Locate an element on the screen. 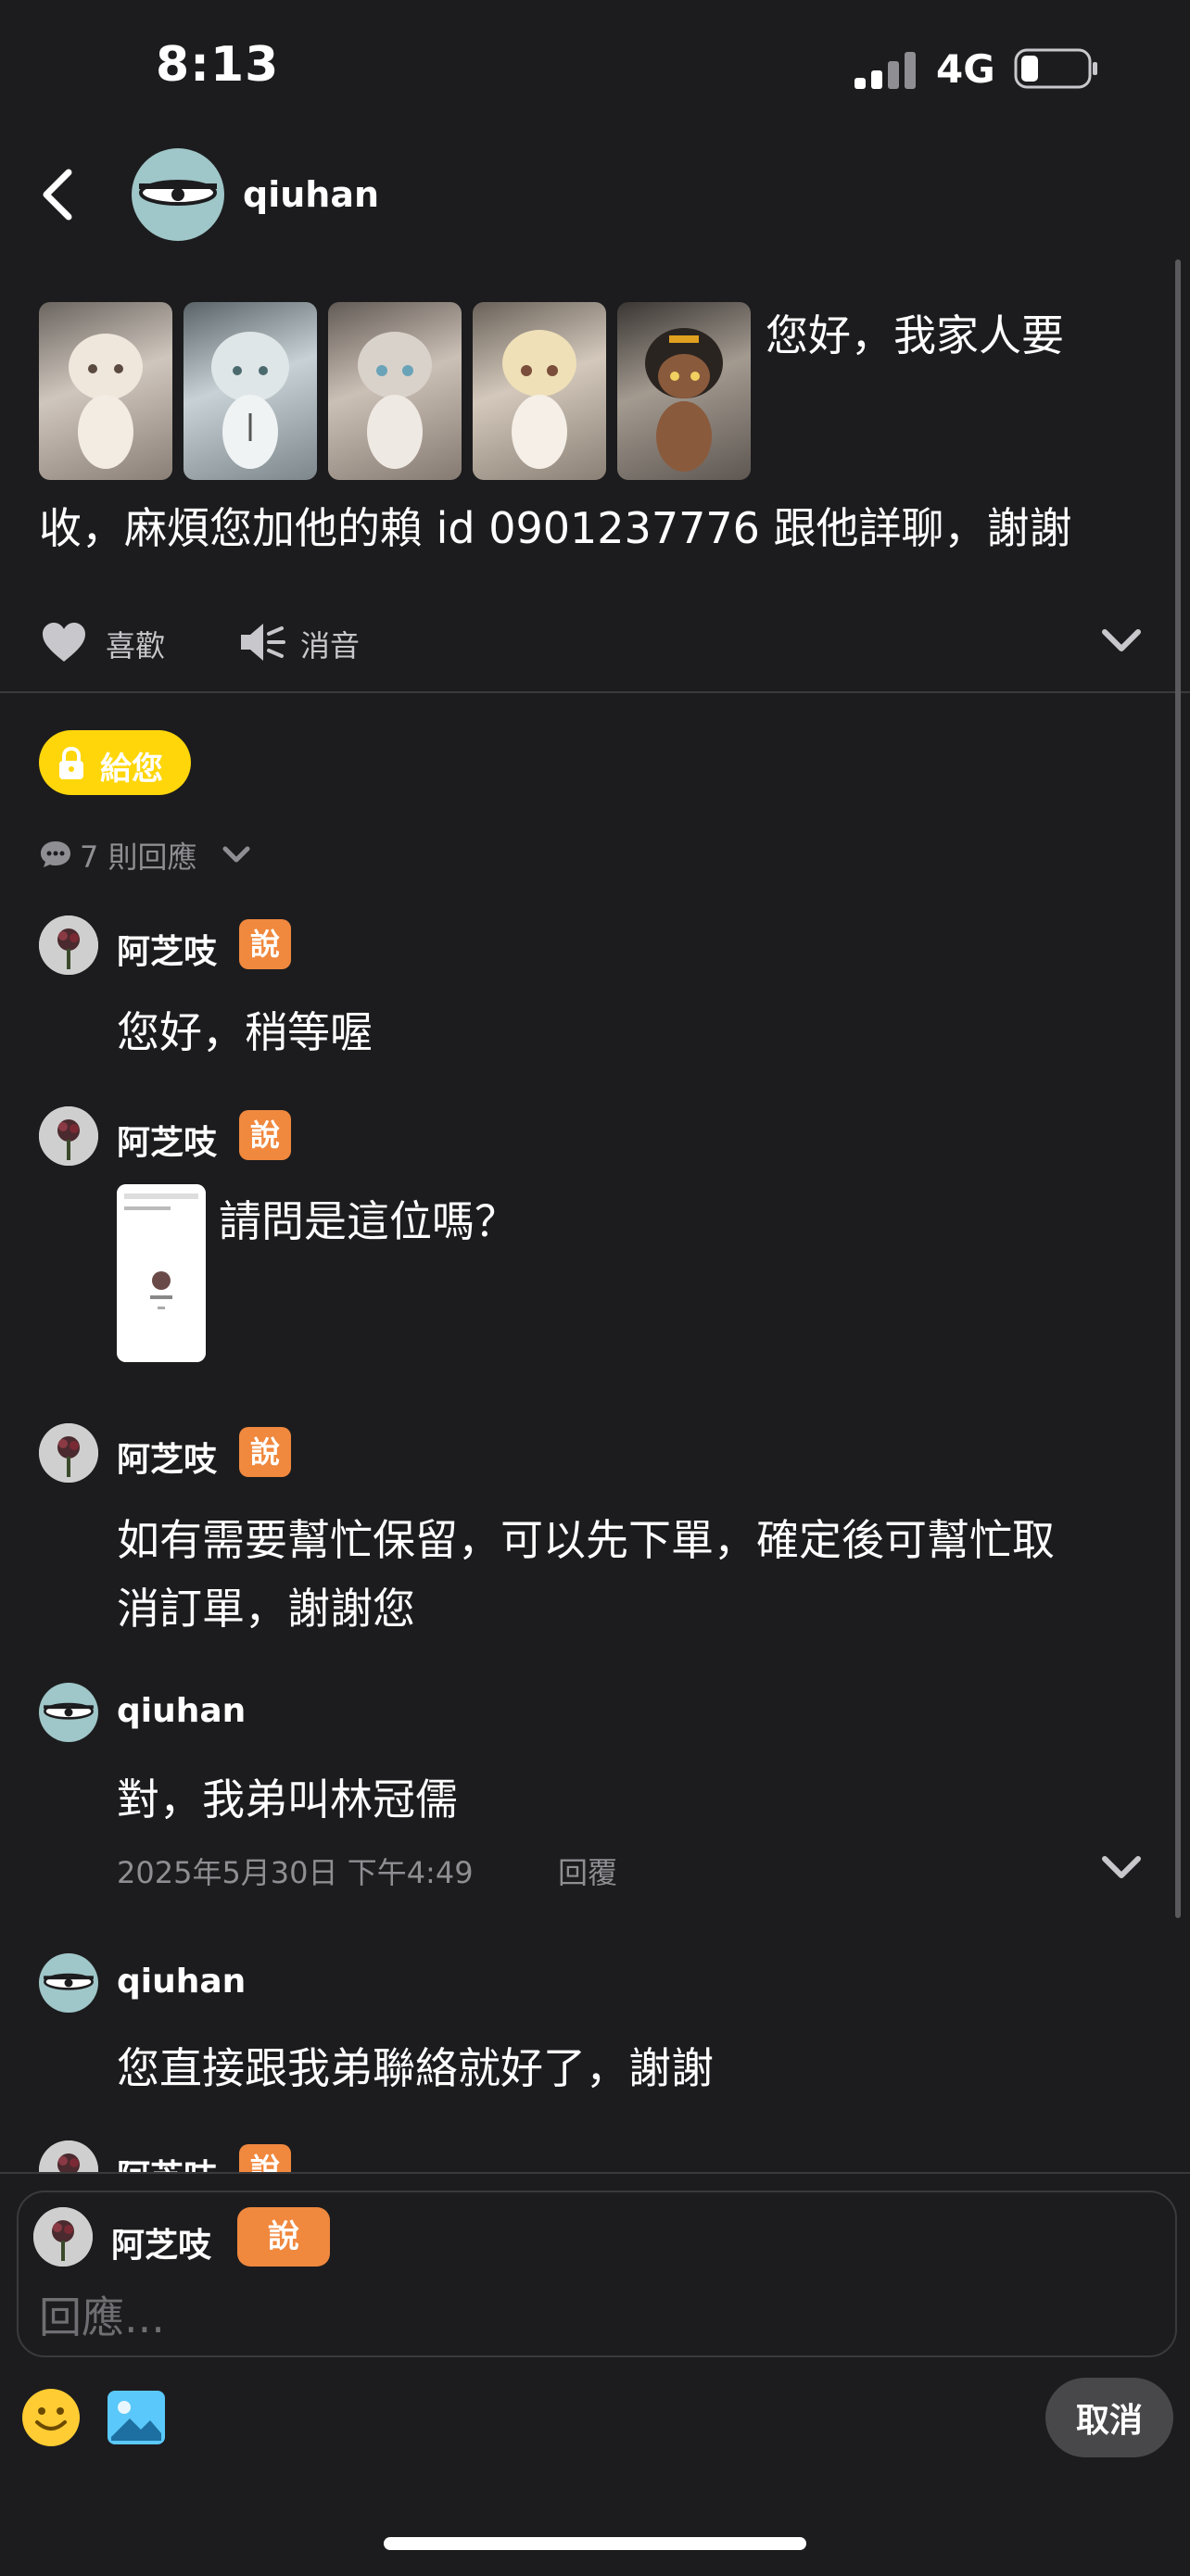 The height and width of the screenshot is (2576, 1190). comment-text-line2: 消訂單，謝謝您 is located at coordinates (266, 1609).